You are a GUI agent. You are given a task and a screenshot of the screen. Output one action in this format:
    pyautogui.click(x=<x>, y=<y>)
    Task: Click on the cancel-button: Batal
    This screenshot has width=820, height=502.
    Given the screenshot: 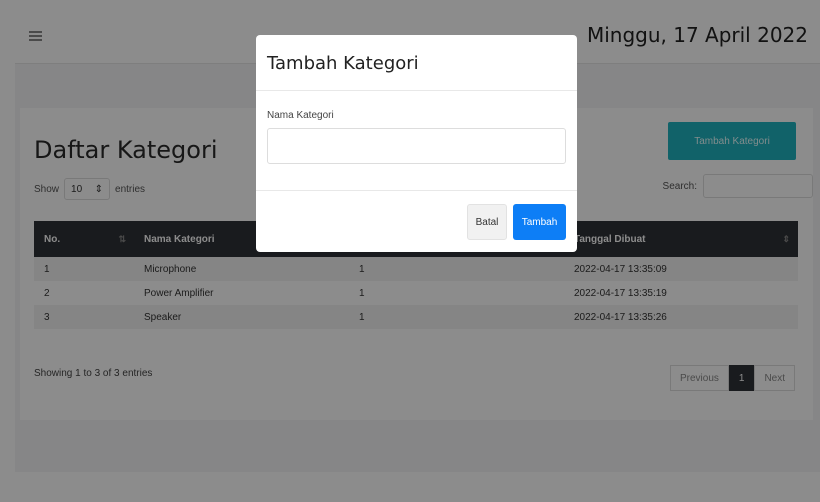 What is the action you would take?
    pyautogui.click(x=487, y=222)
    